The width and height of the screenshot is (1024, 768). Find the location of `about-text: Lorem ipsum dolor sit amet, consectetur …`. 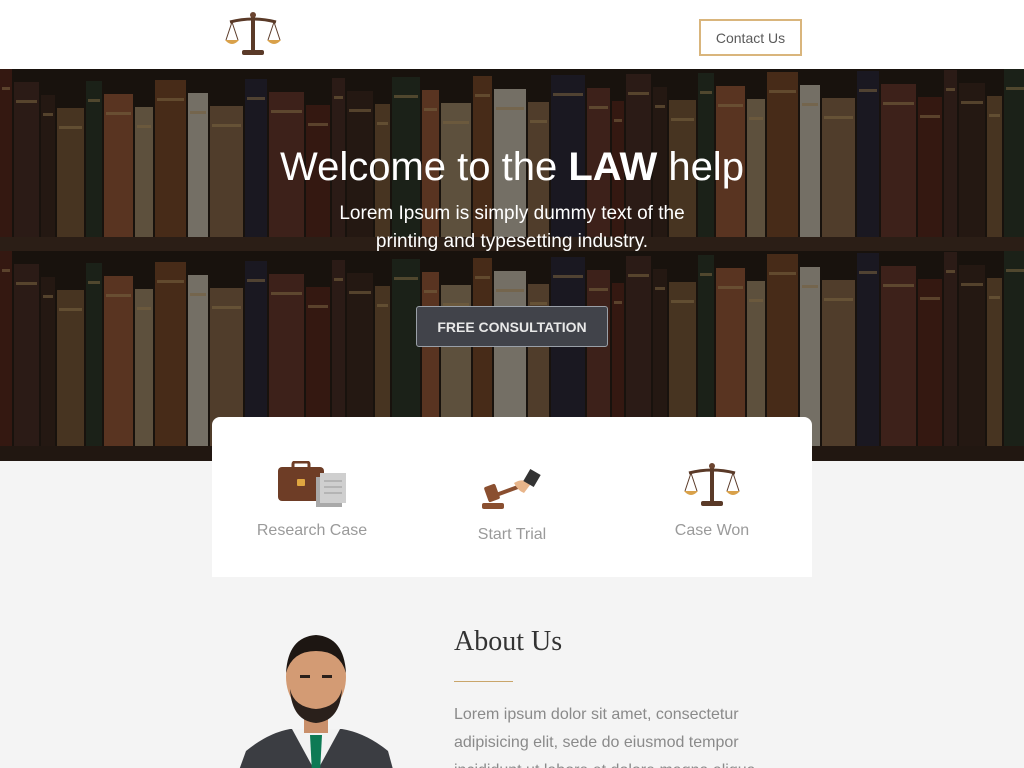

about-text: Lorem ipsum dolor sit amet, consectetur … is located at coordinates (605, 737).